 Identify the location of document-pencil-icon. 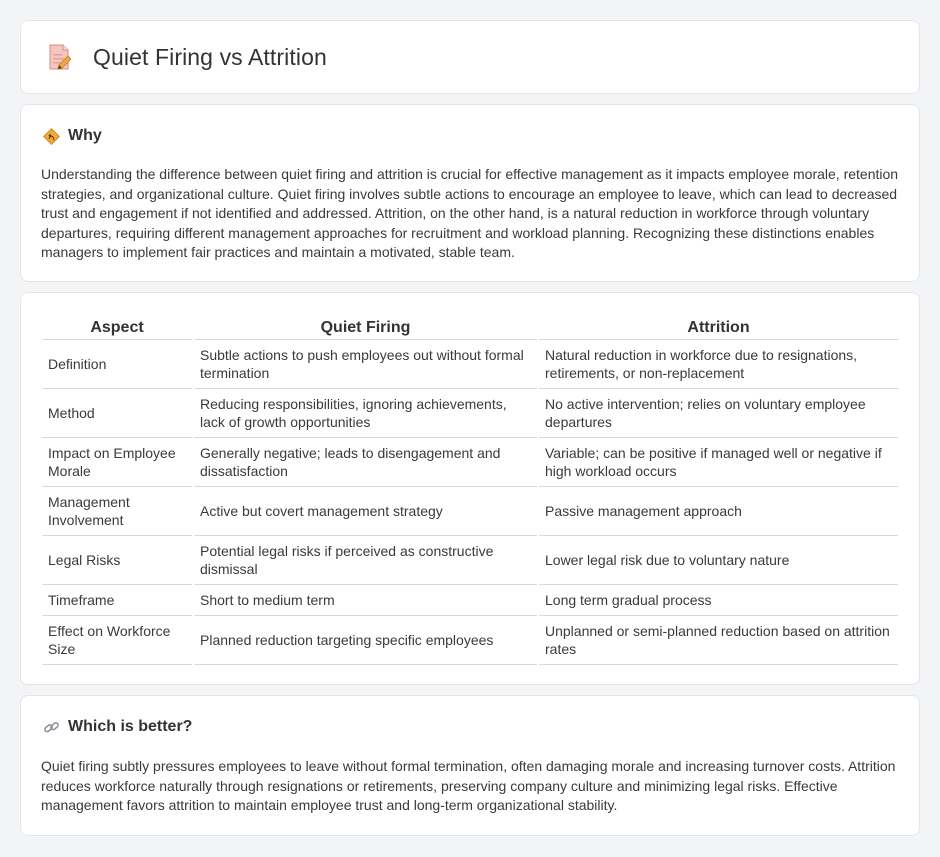
(60, 57).